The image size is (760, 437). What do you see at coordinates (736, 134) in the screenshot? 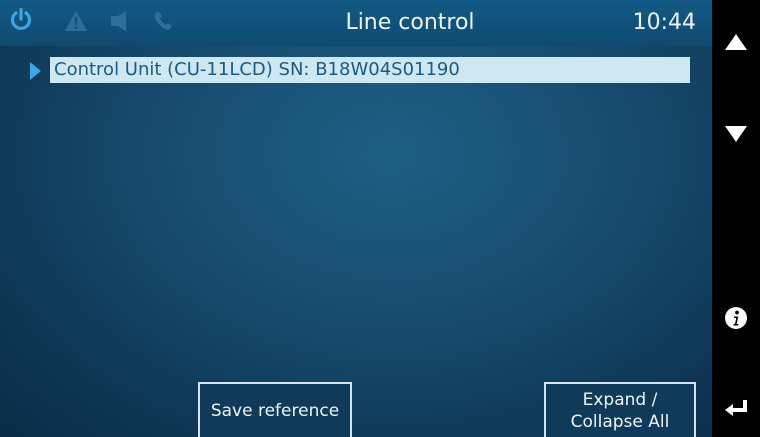
I see `scroll-down-icon` at bounding box center [736, 134].